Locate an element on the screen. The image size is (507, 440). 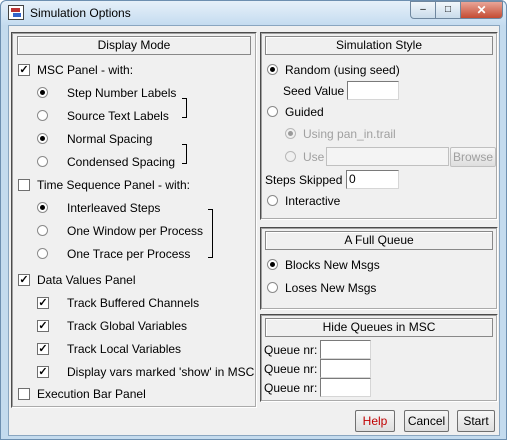
seed-value-input is located at coordinates (373, 90).